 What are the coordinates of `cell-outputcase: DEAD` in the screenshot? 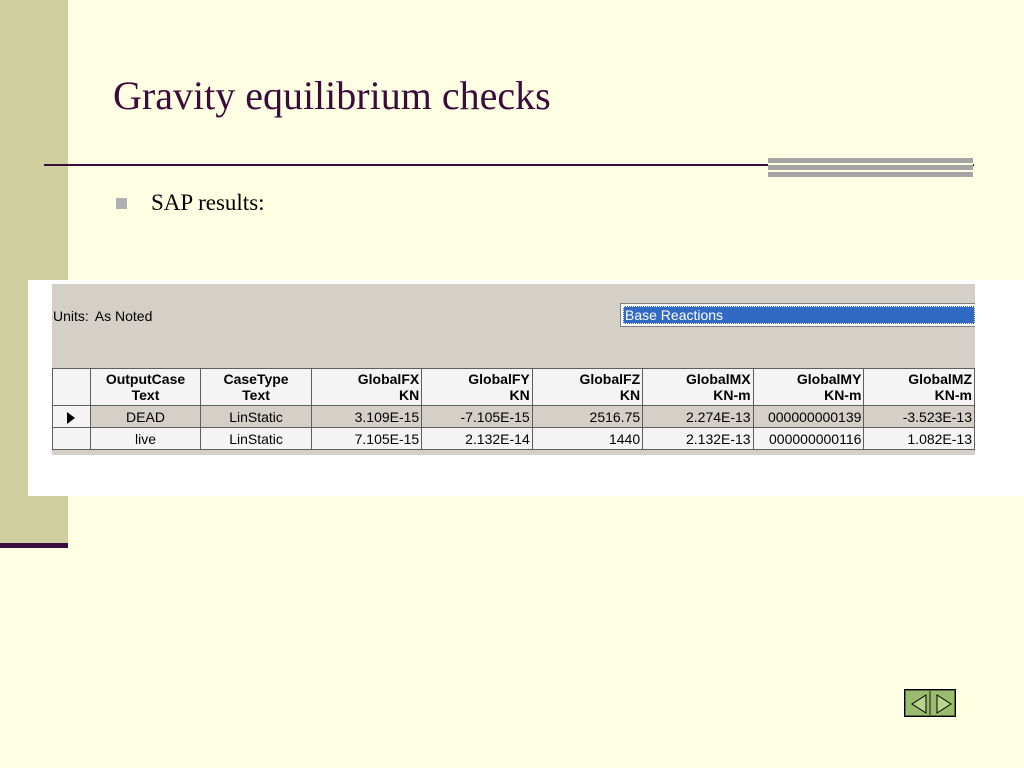 It's located at (145, 416).